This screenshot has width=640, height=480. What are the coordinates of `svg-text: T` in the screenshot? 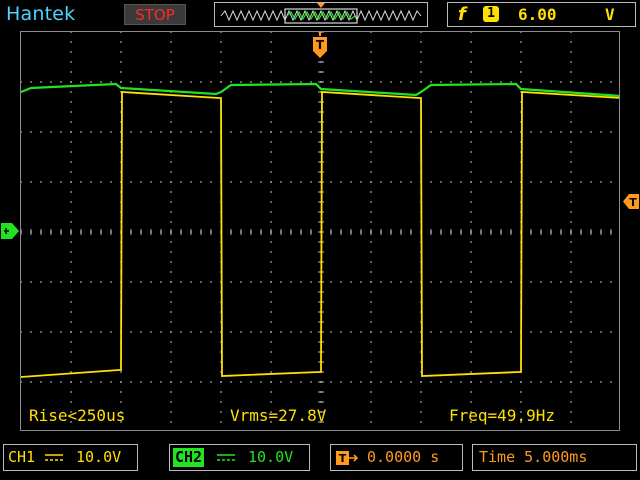 It's located at (320, 45).